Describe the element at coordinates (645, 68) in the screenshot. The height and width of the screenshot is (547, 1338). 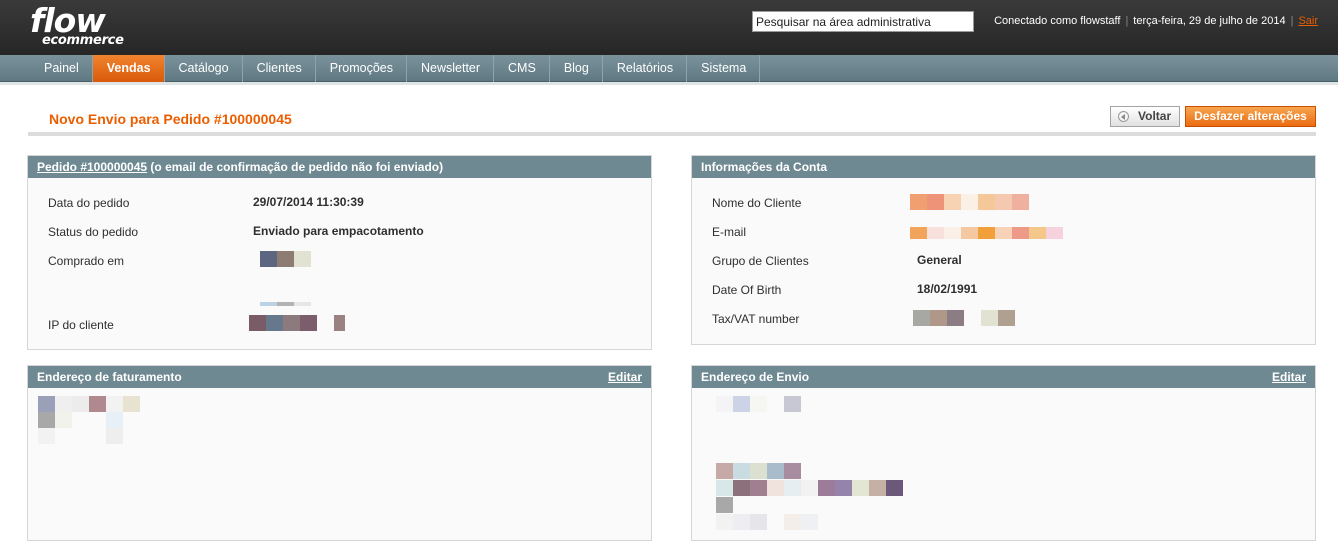
I see `nav-item-relatorios: Relatórios` at that location.